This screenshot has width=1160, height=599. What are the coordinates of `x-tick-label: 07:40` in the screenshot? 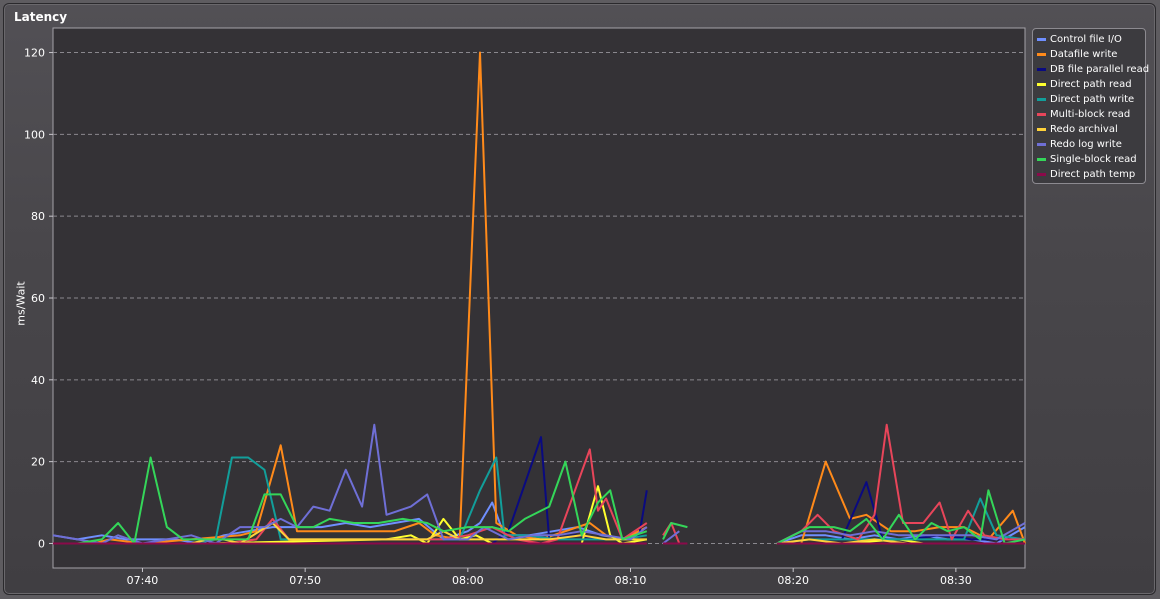 It's located at (143, 580).